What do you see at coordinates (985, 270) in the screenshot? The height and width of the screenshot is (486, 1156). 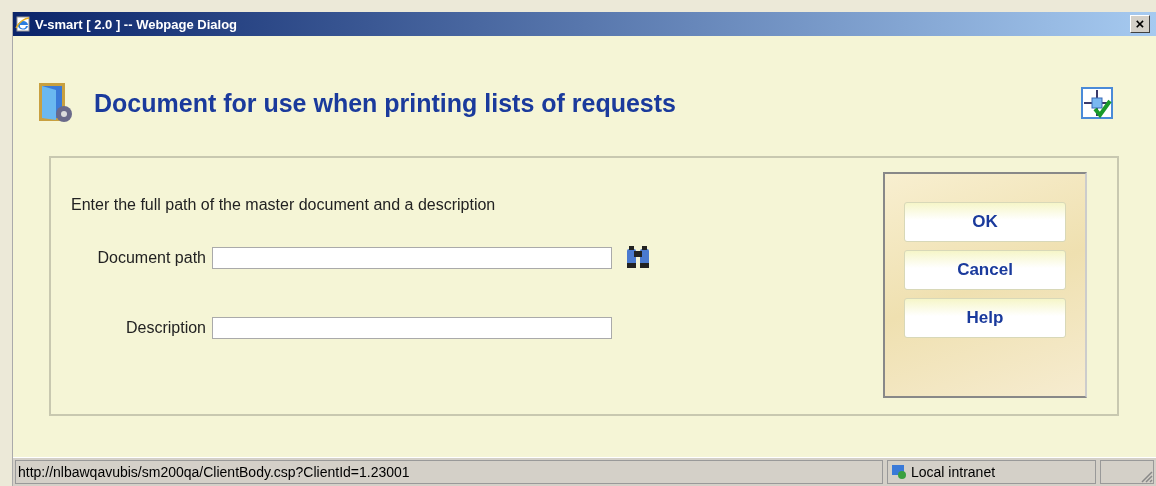 I see `dialog-button: Cancel` at bounding box center [985, 270].